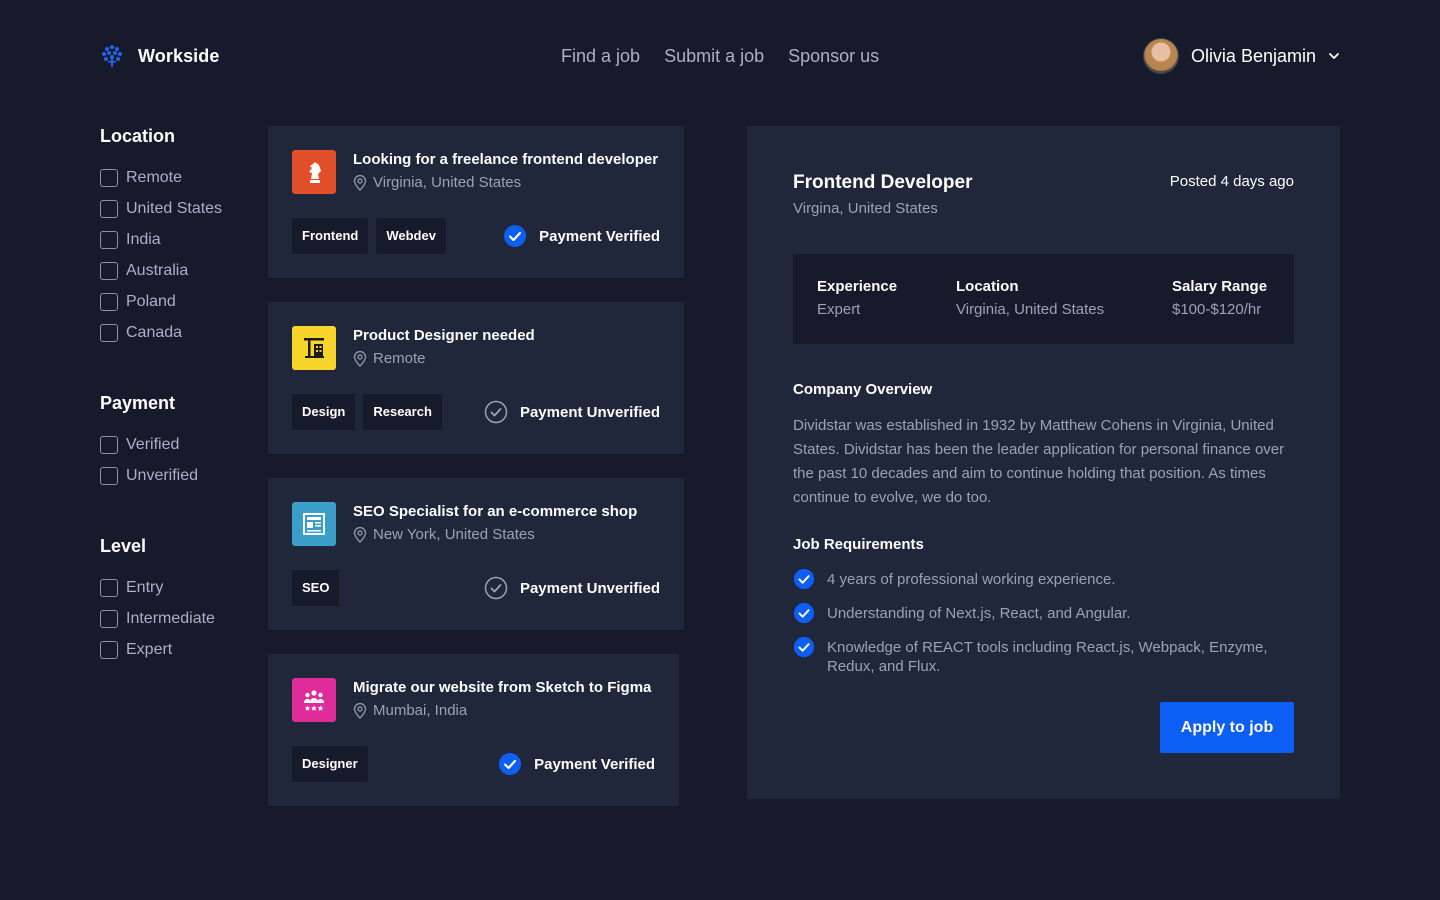 This screenshot has width=1440, height=900. I want to click on filter-group-payment: Payment Verified Unverified, so click(149, 442).